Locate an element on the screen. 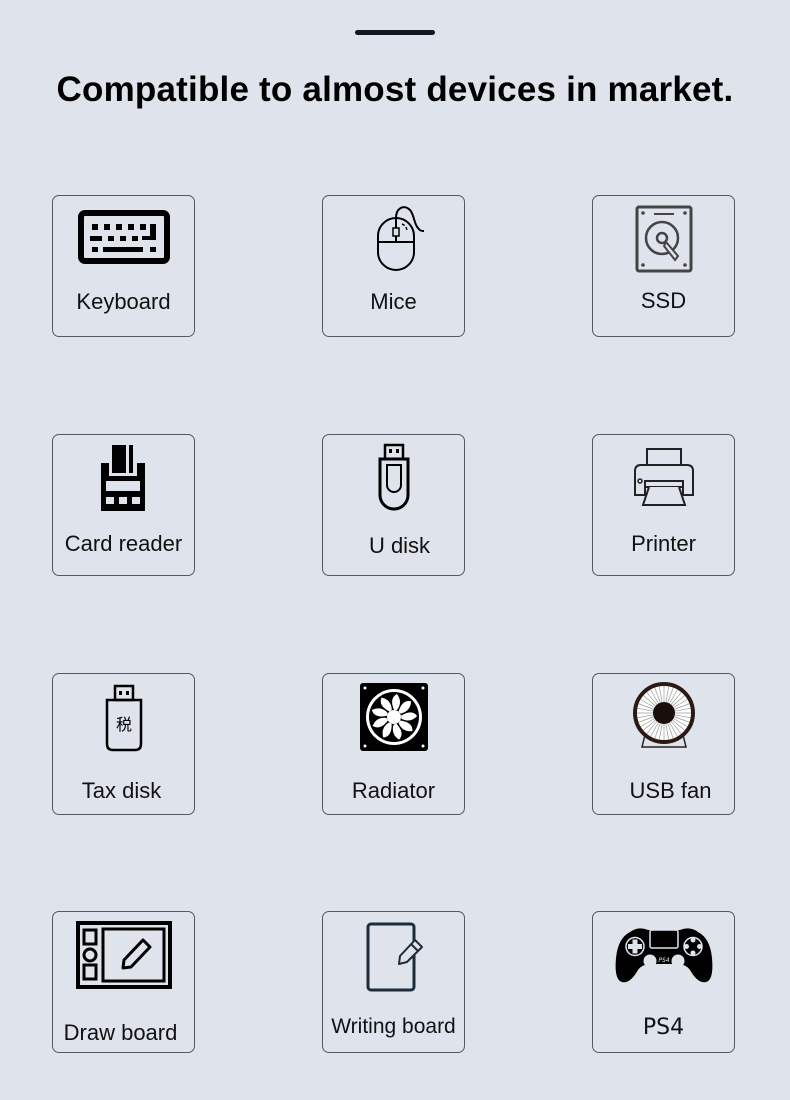 This screenshot has width=790, height=1100. device-card-ssd: SSD is located at coordinates (663, 266).